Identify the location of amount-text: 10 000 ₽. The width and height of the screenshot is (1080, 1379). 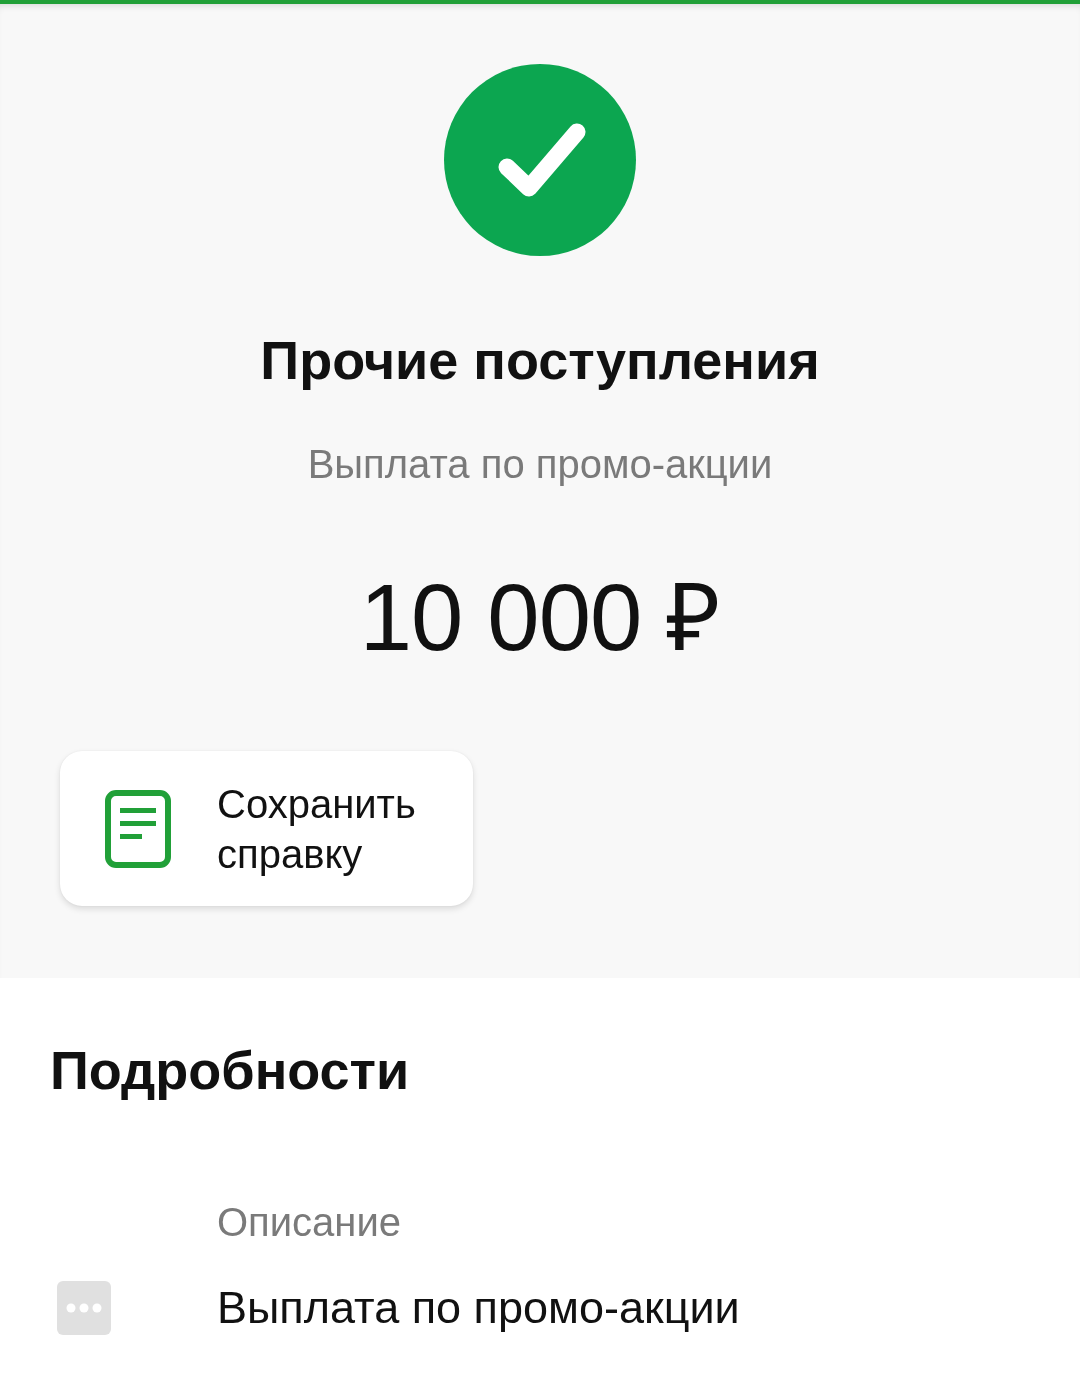
(540, 618).